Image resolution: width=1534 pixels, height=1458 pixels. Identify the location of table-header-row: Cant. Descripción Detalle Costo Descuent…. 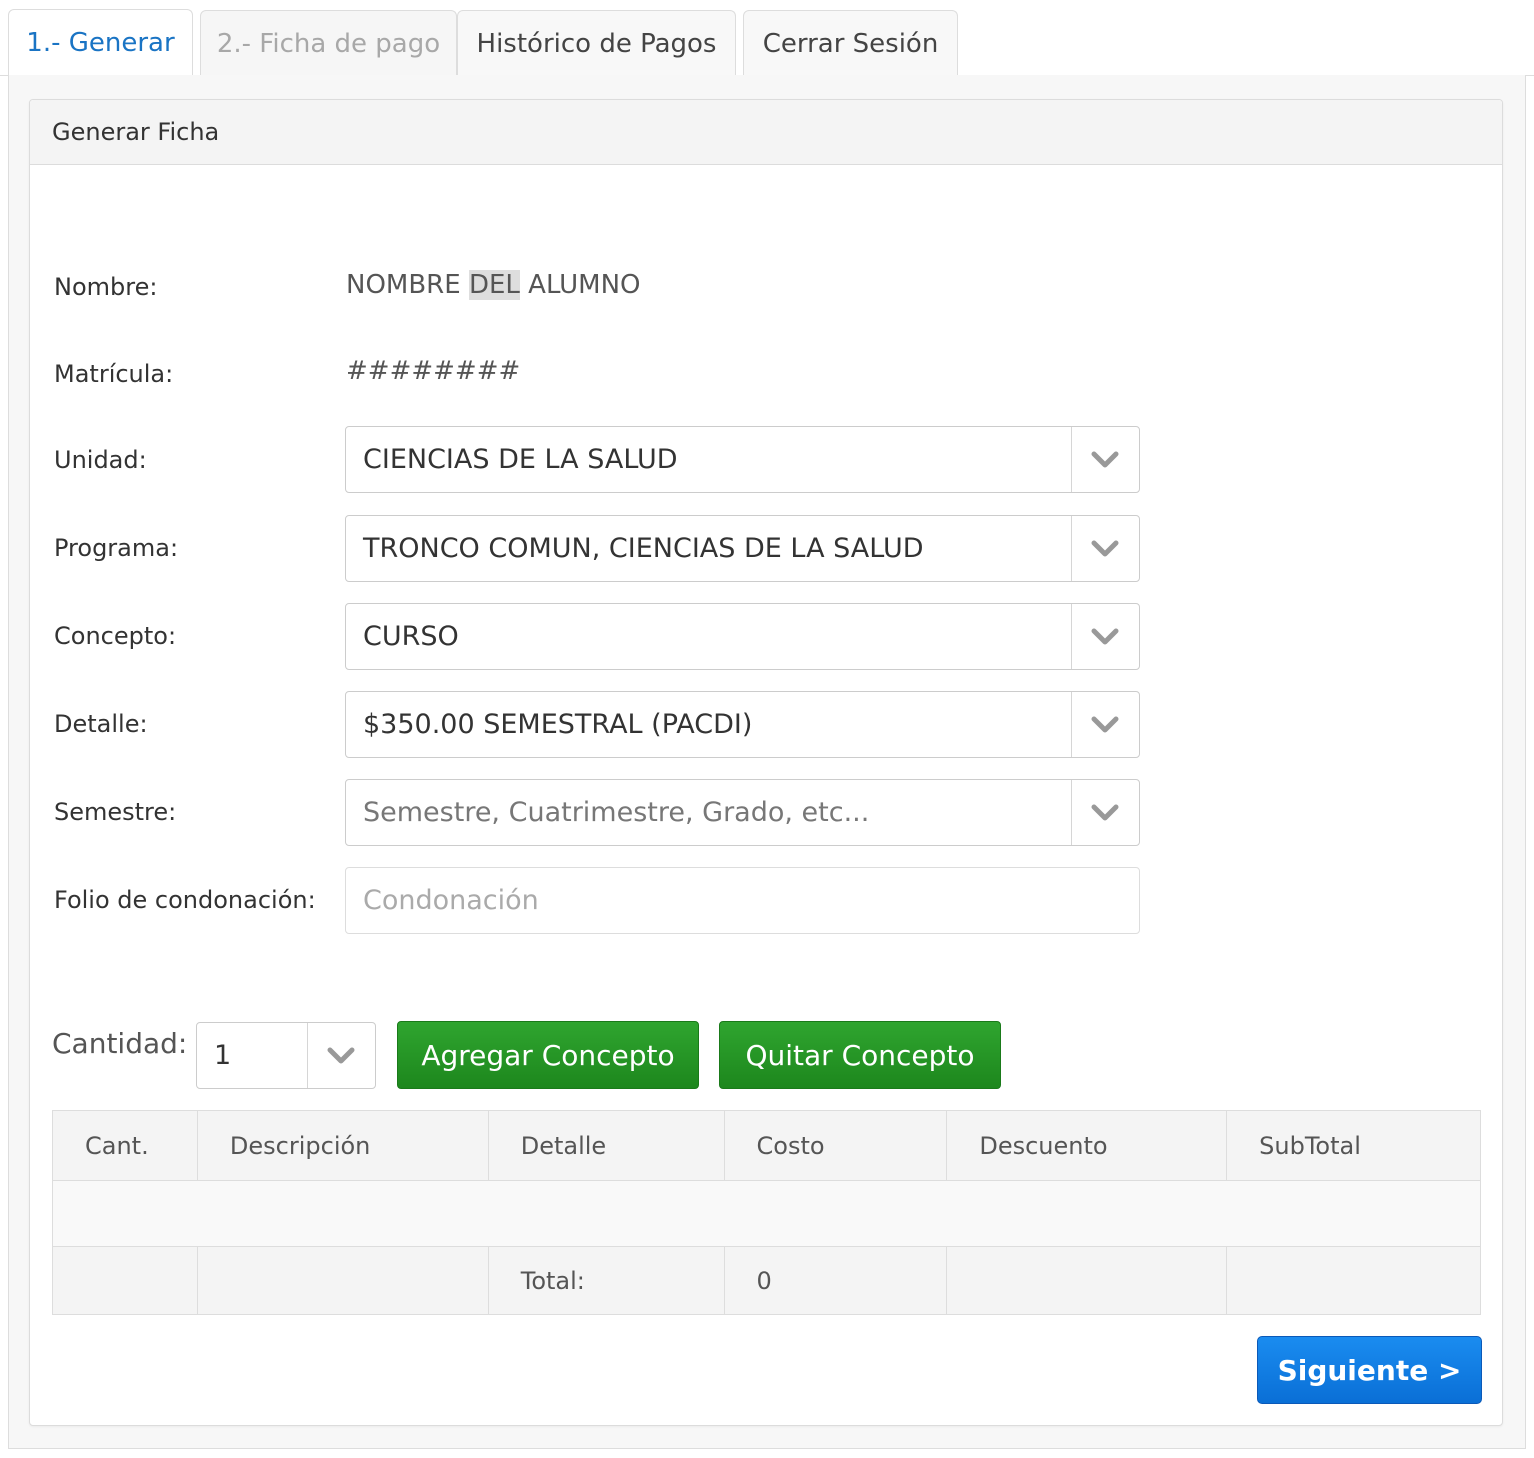
(766, 1145).